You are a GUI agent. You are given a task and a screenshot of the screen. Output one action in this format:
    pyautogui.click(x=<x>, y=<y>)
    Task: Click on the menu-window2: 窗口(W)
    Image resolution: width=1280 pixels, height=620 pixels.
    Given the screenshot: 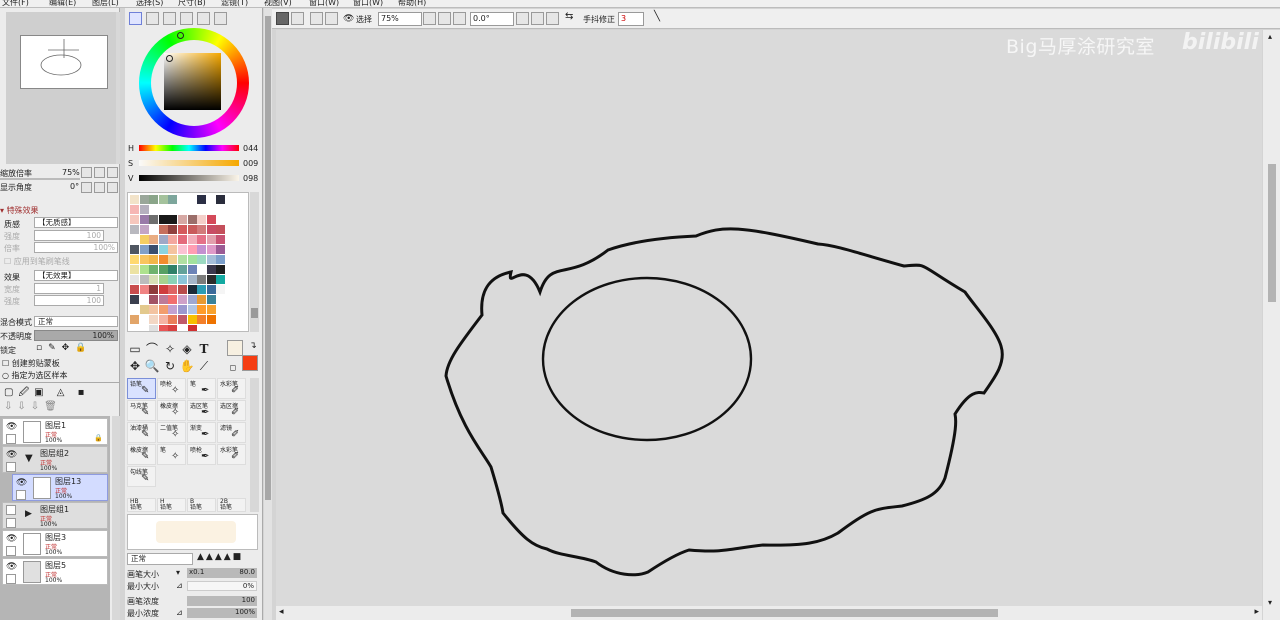 What is the action you would take?
    pyautogui.click(x=368, y=3)
    